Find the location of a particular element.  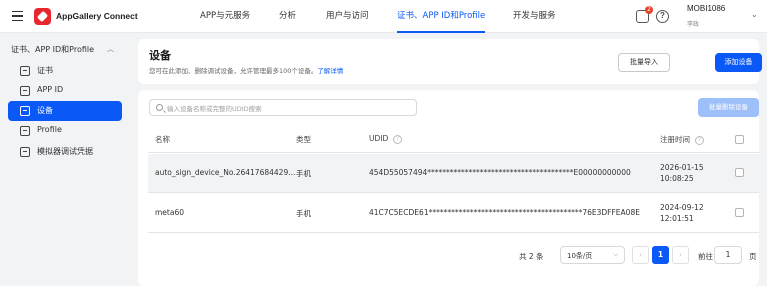

sidebar-item-label: 模拟器调试凭据 is located at coordinates (65, 151).